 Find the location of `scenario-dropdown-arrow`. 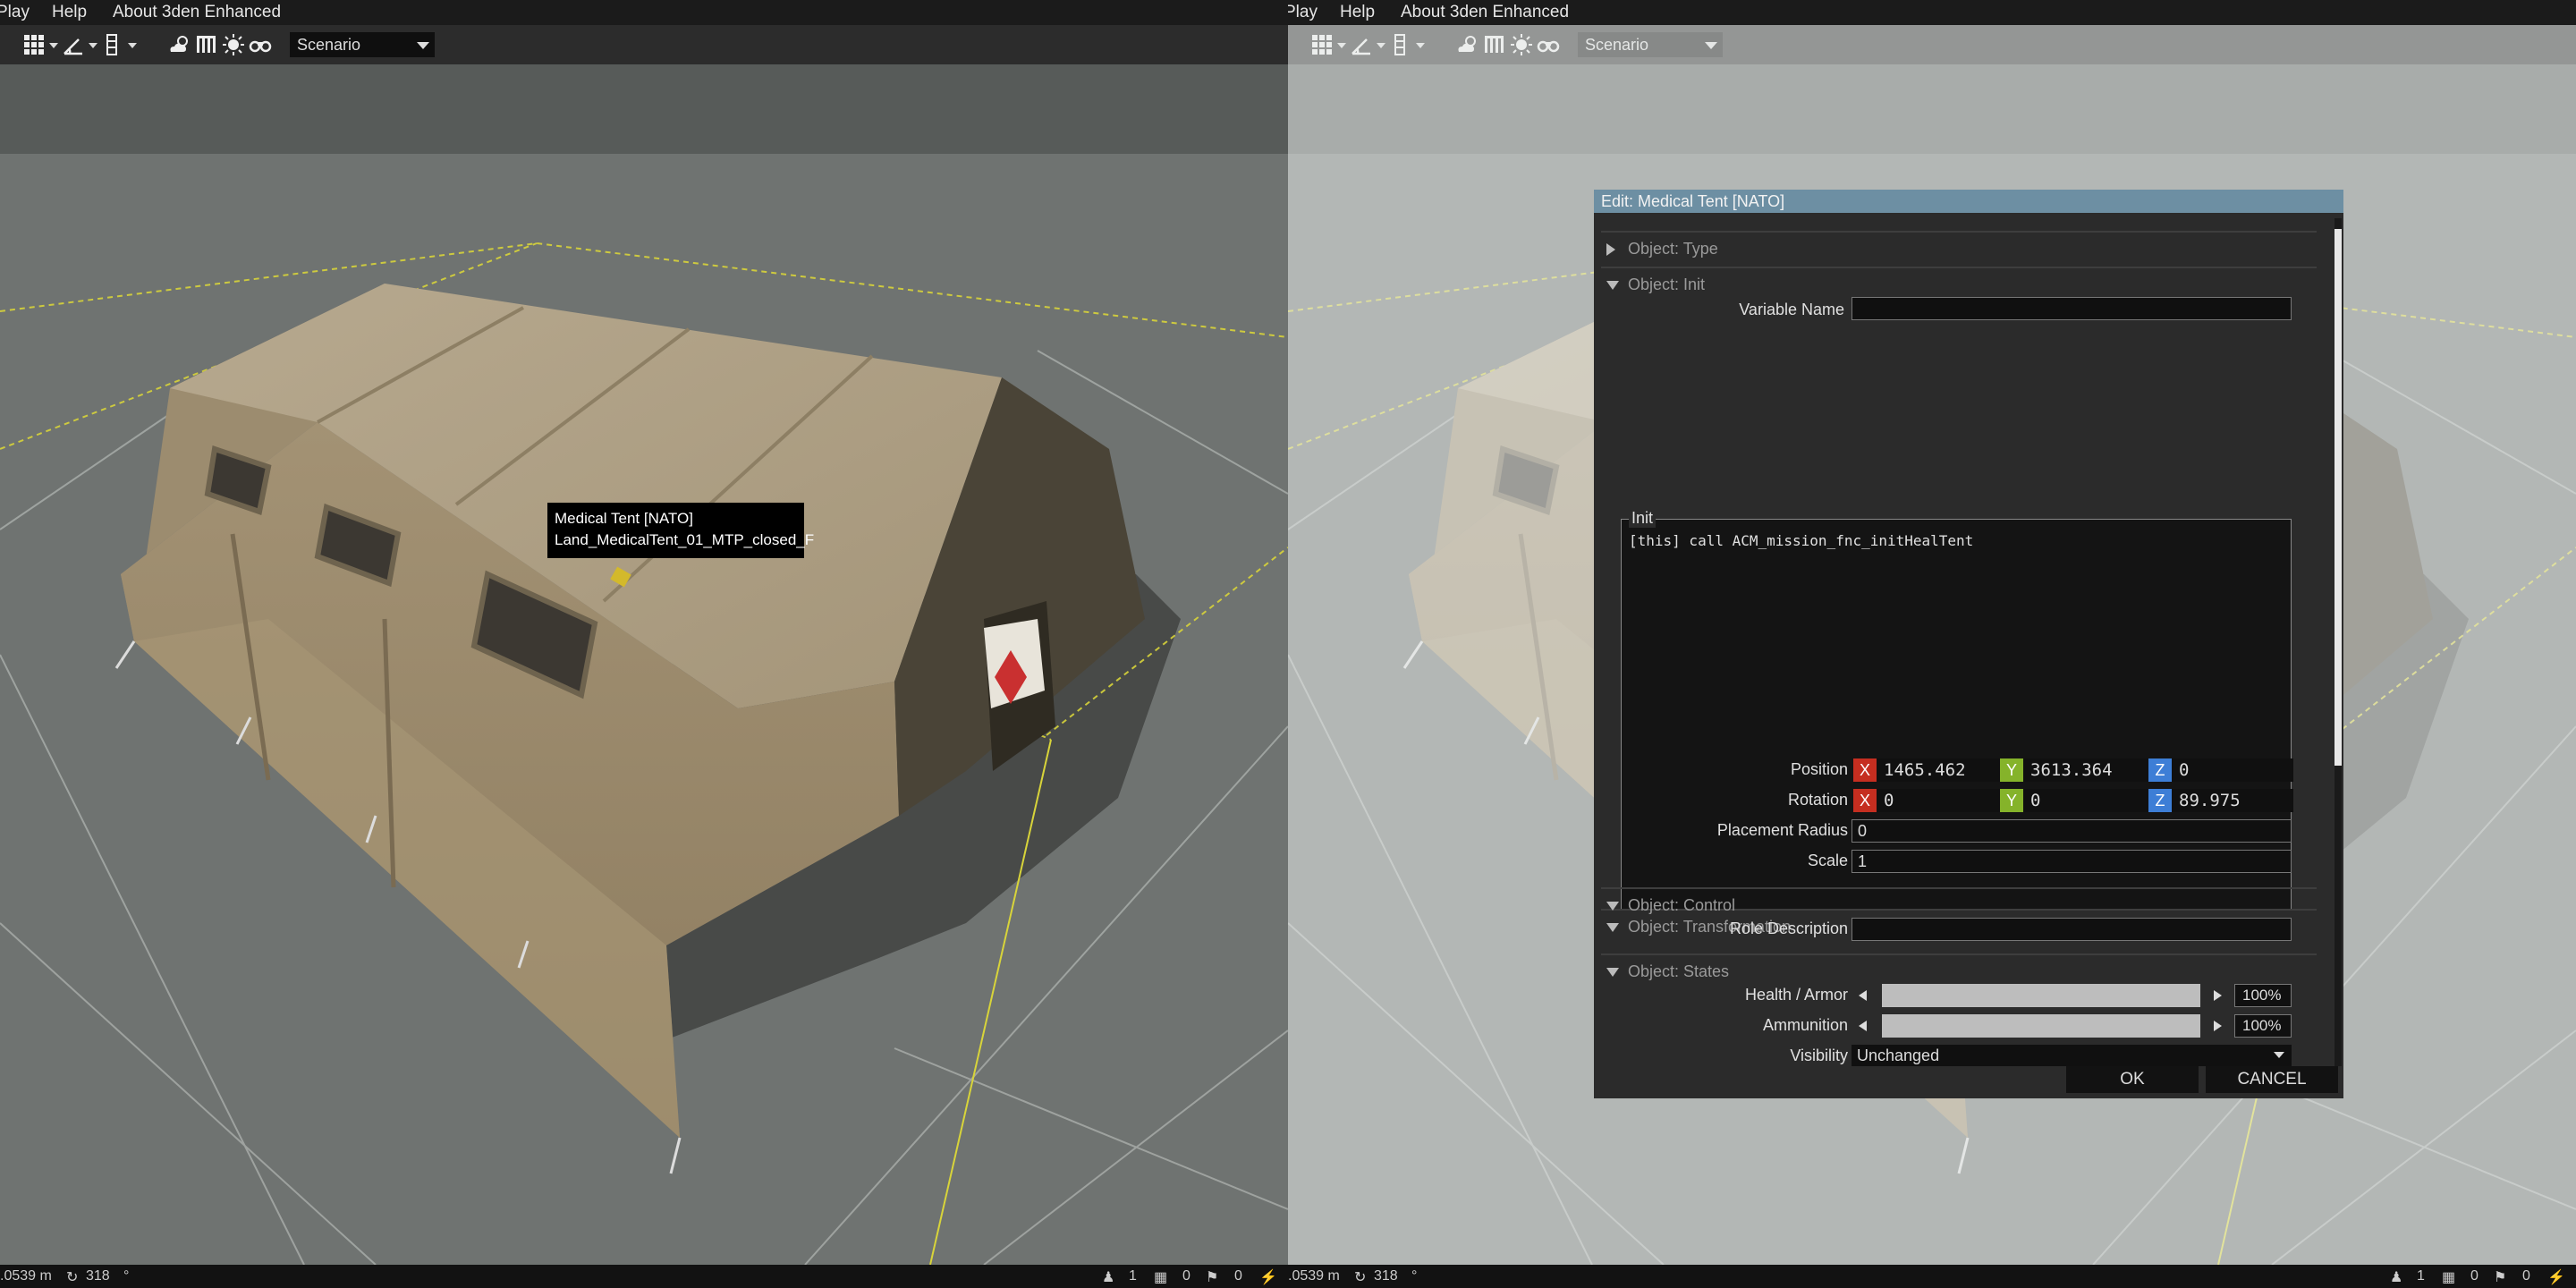

scenario-dropdown-arrow is located at coordinates (422, 44).